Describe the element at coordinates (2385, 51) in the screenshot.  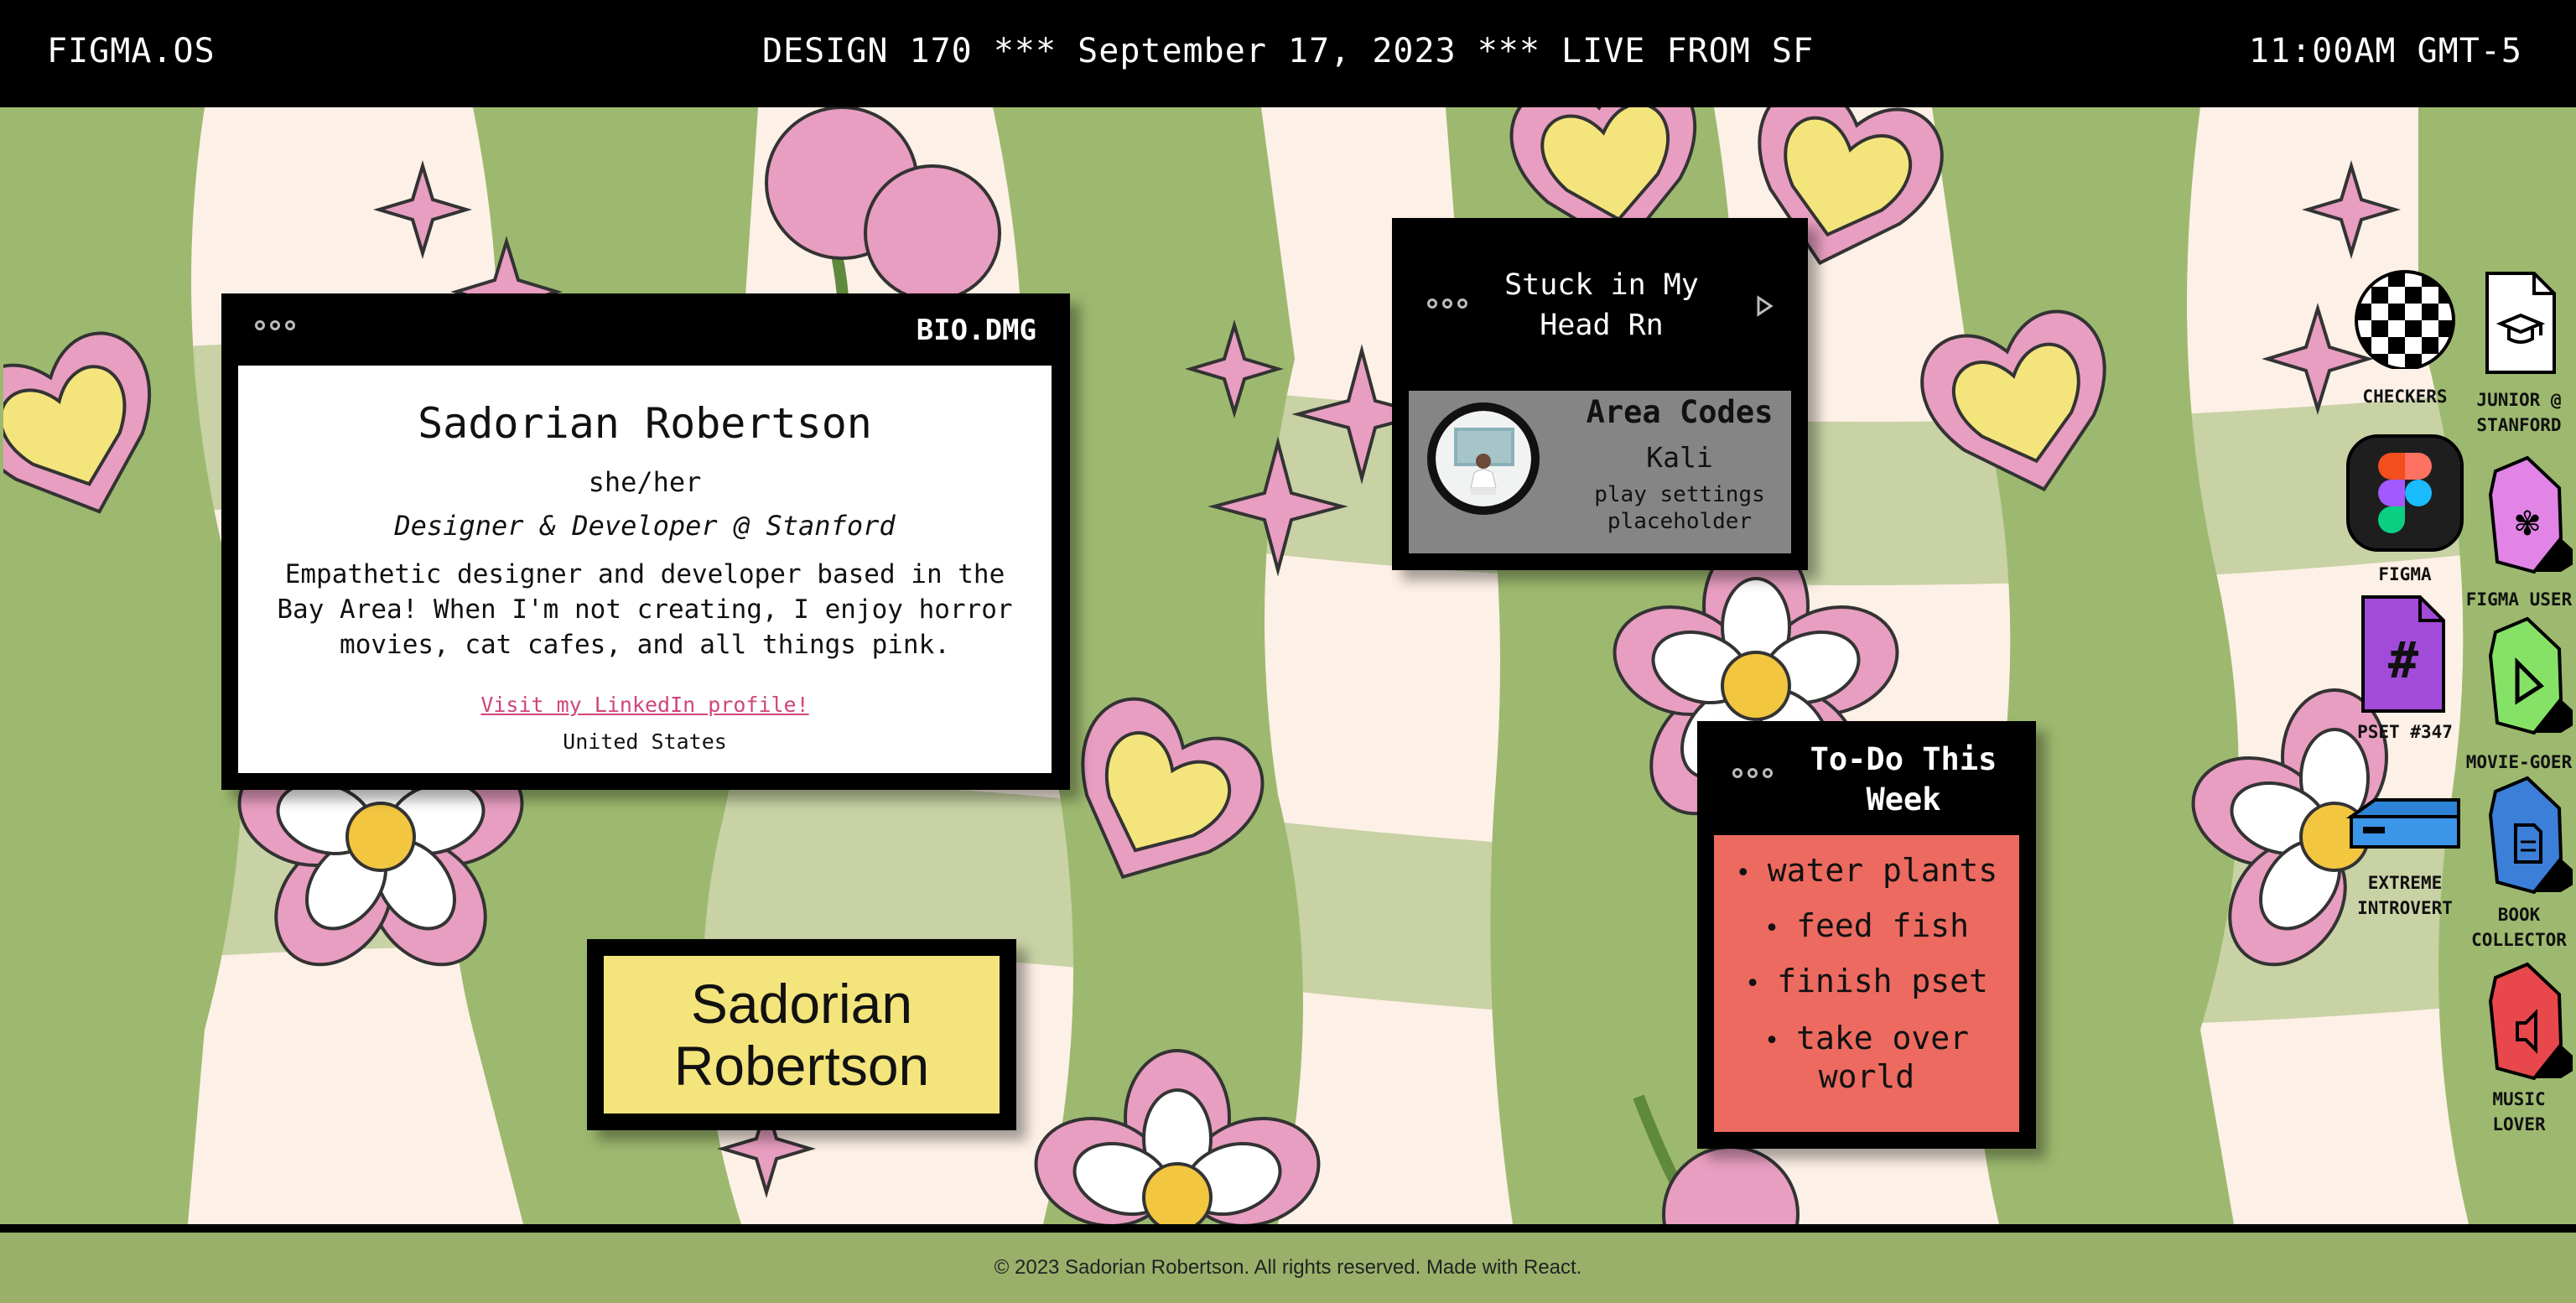
I see `clock: 11:00AM GMT-5` at that location.